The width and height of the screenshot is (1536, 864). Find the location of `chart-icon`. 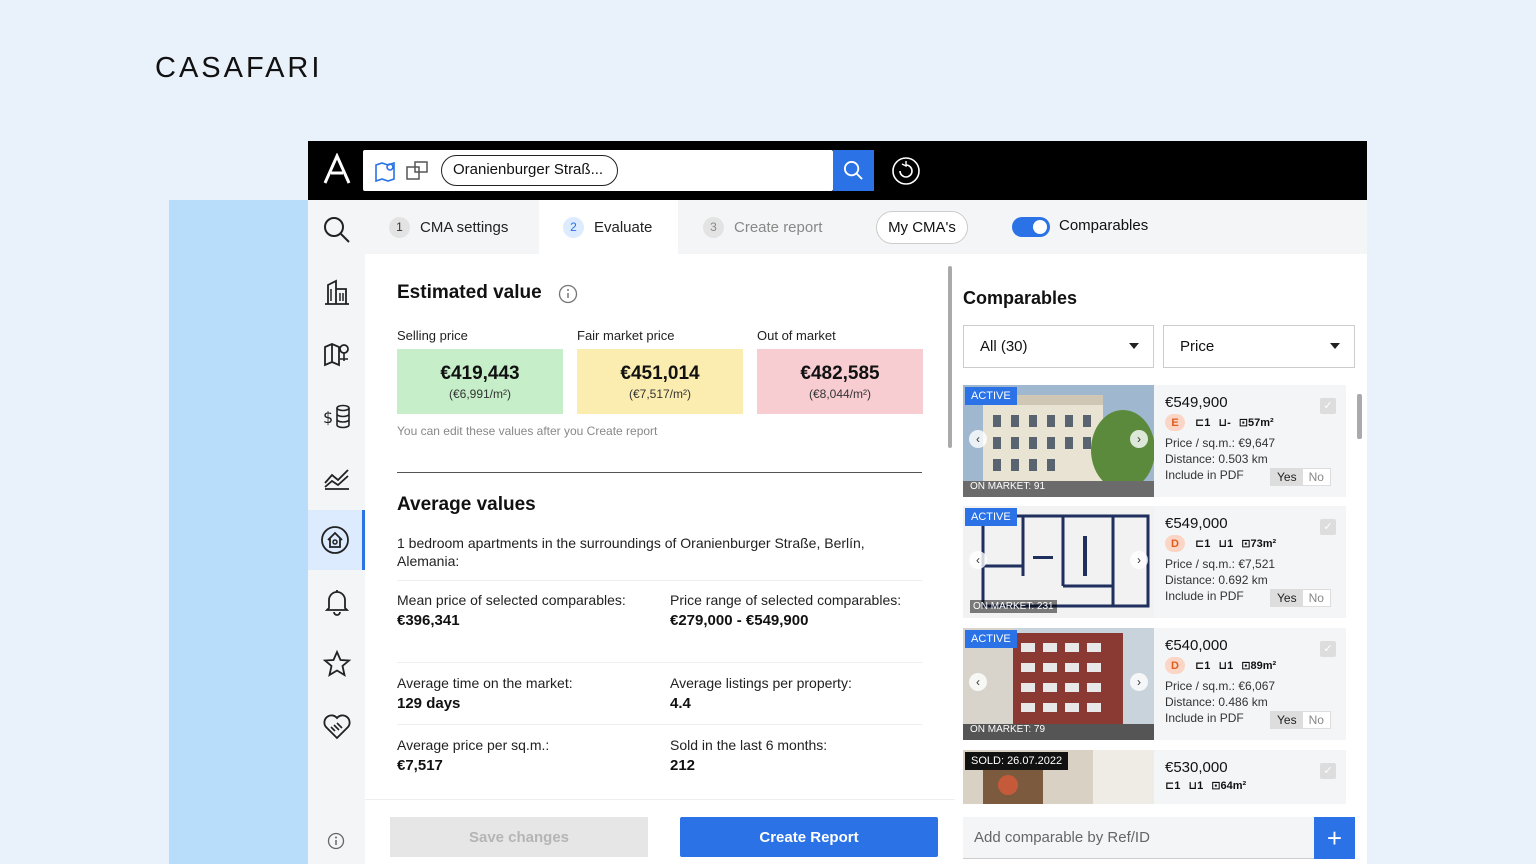

chart-icon is located at coordinates (336, 479).